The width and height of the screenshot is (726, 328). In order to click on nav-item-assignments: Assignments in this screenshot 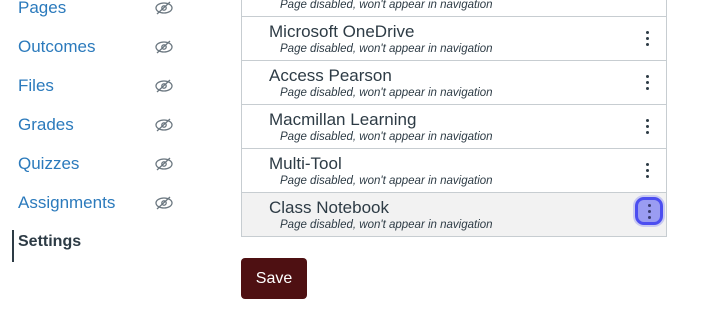, I will do `click(100, 202)`.